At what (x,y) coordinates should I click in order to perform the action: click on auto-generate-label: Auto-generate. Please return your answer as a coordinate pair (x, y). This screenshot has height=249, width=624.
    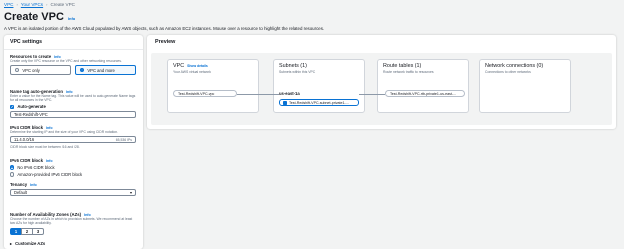
    Looking at the image, I should click on (31, 107).